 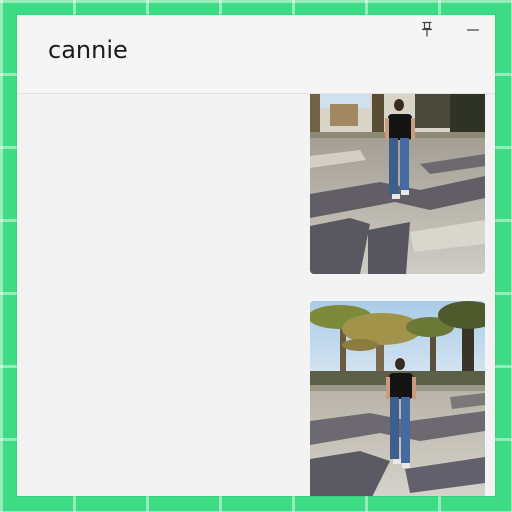 I want to click on minimize-icon, so click(x=473, y=30).